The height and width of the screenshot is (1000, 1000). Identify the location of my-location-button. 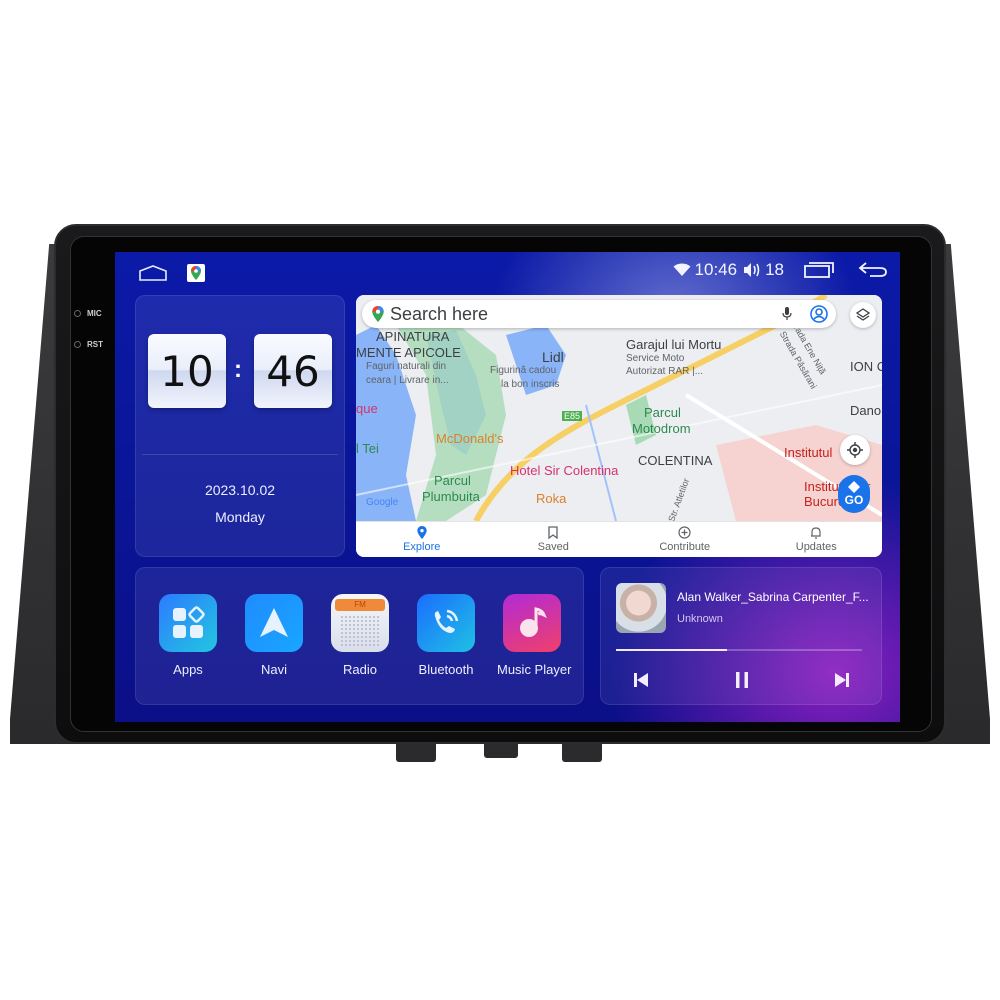
(855, 450).